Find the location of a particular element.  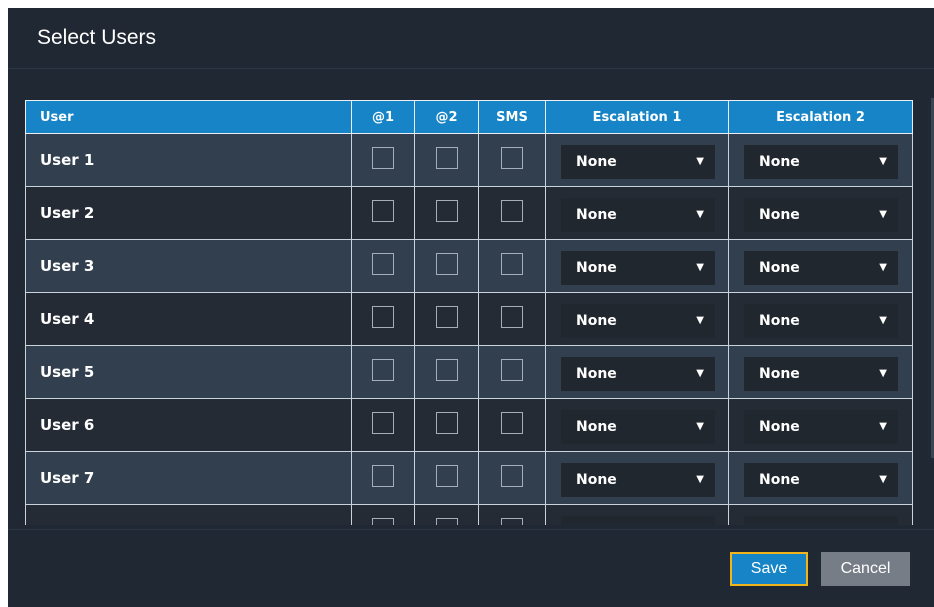

table-header-row: User @1 @2 SMS Escalation 1 Escalation 2 is located at coordinates (469, 117).